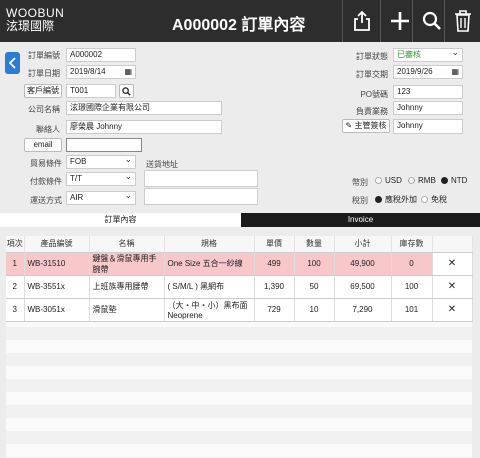 The width and height of the screenshot is (480, 458). What do you see at coordinates (144, 127) in the screenshot?
I see `contact-field: 廖榮晨 Johnny` at bounding box center [144, 127].